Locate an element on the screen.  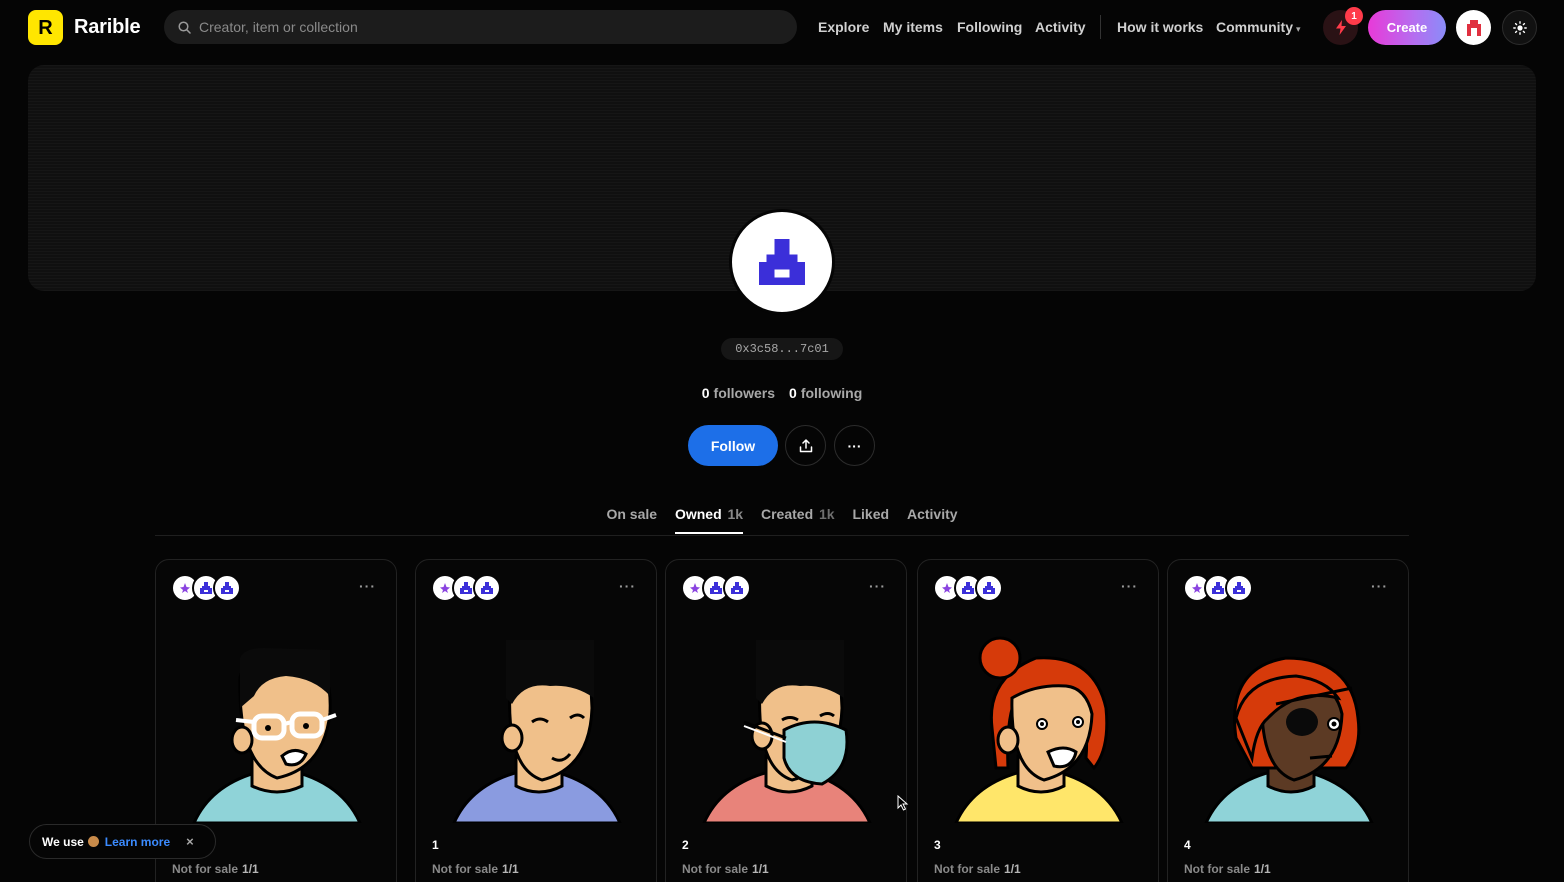
nav-divider is located at coordinates (1100, 27).